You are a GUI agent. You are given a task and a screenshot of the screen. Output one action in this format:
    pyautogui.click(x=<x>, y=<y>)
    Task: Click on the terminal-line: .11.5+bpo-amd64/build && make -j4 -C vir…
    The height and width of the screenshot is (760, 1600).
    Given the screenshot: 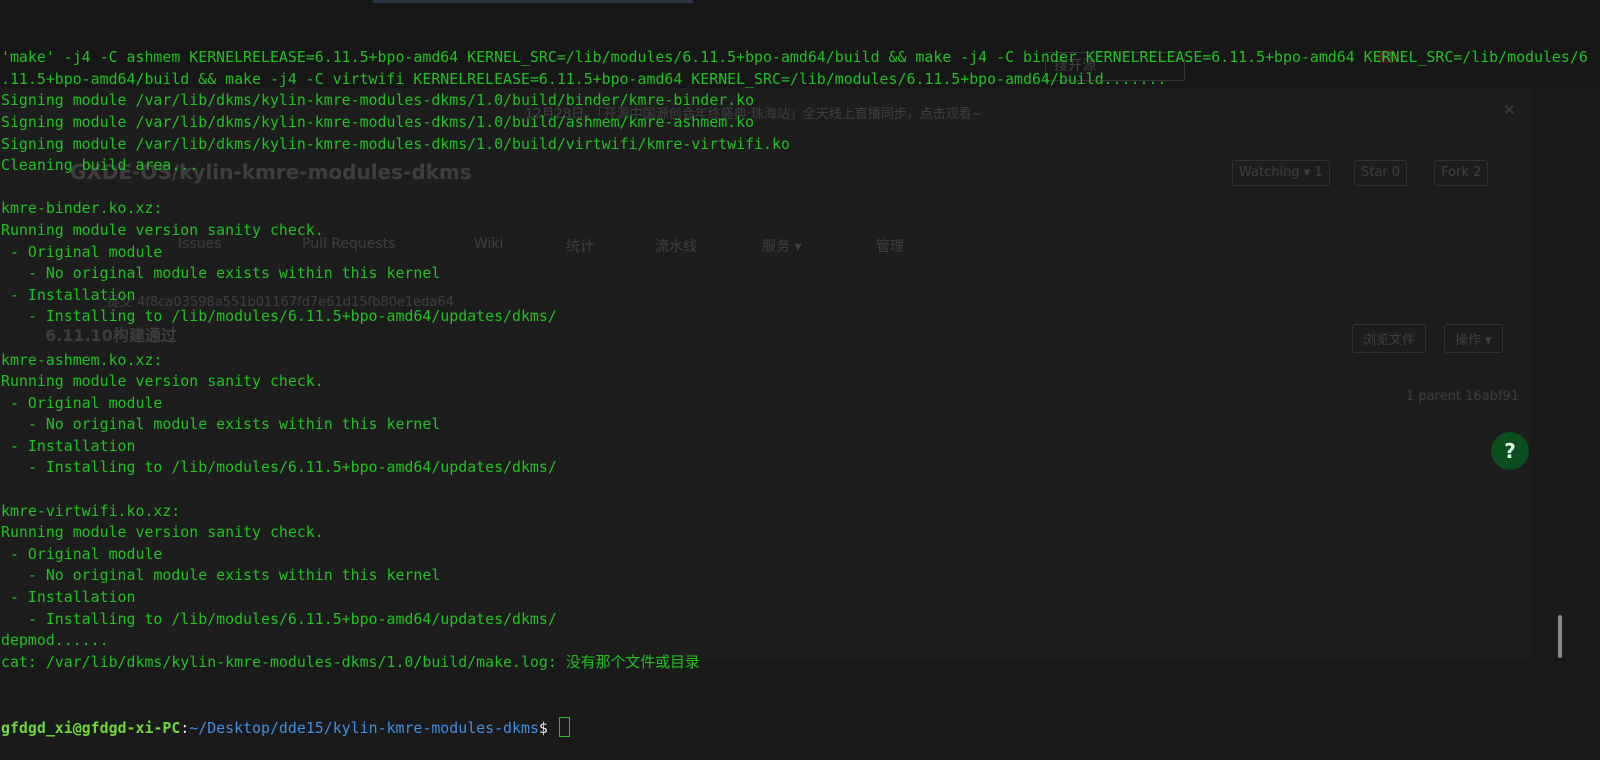 What is the action you would take?
    pyautogui.click(x=584, y=78)
    